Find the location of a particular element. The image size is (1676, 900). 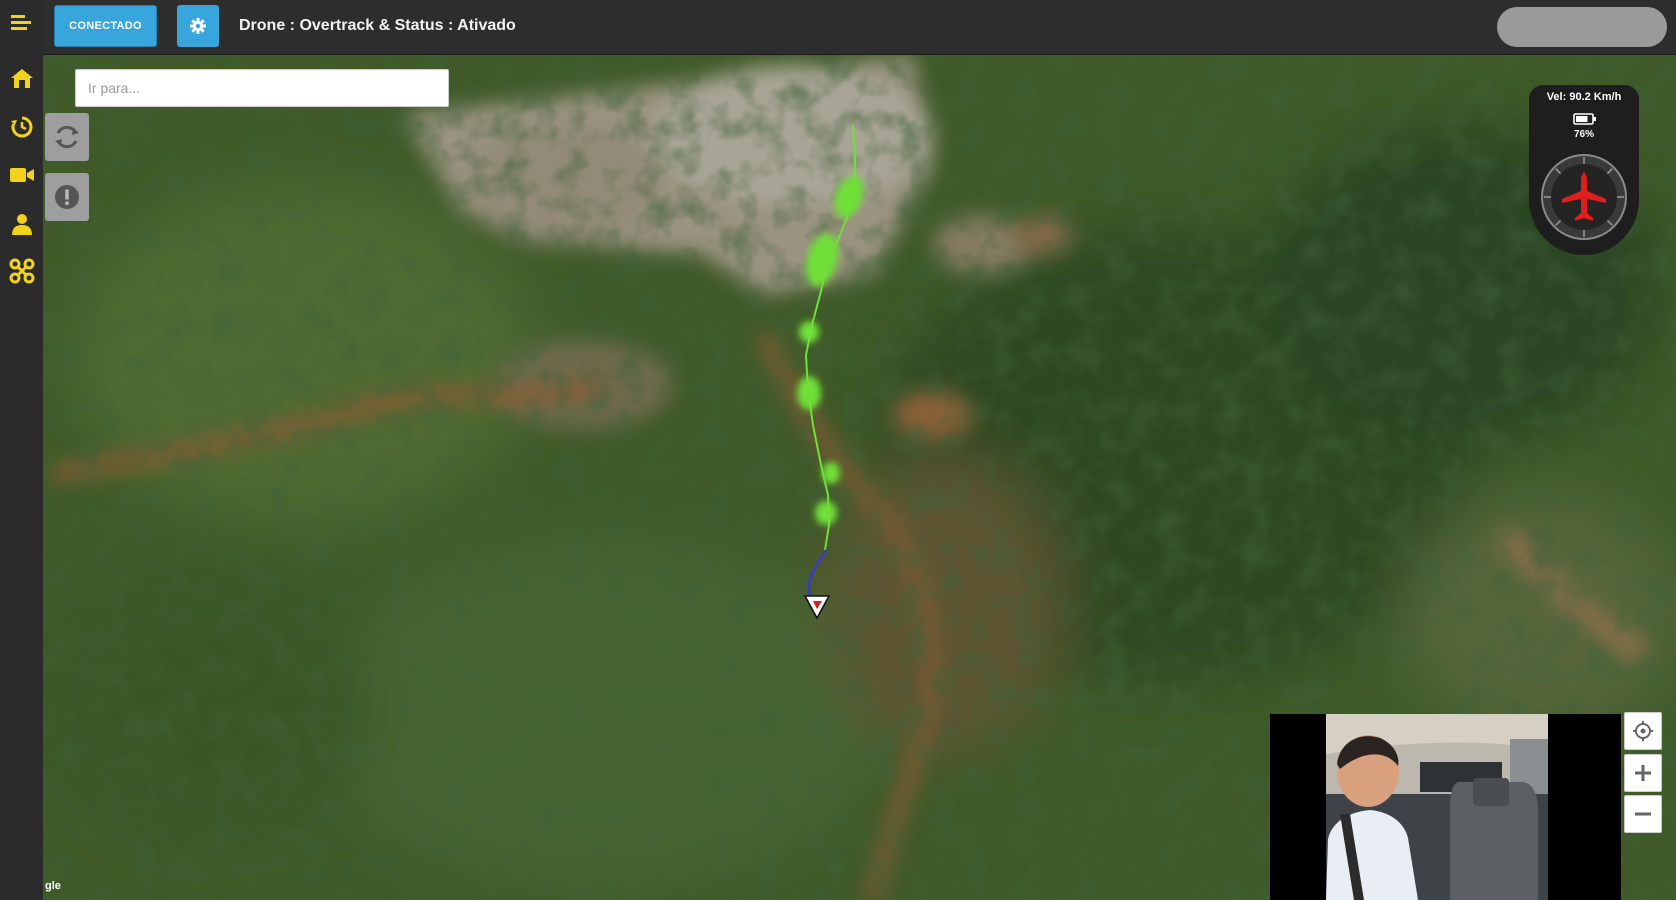

flight-hud: Vel: 90.2 Km/h 76% is located at coordinates (1584, 170).